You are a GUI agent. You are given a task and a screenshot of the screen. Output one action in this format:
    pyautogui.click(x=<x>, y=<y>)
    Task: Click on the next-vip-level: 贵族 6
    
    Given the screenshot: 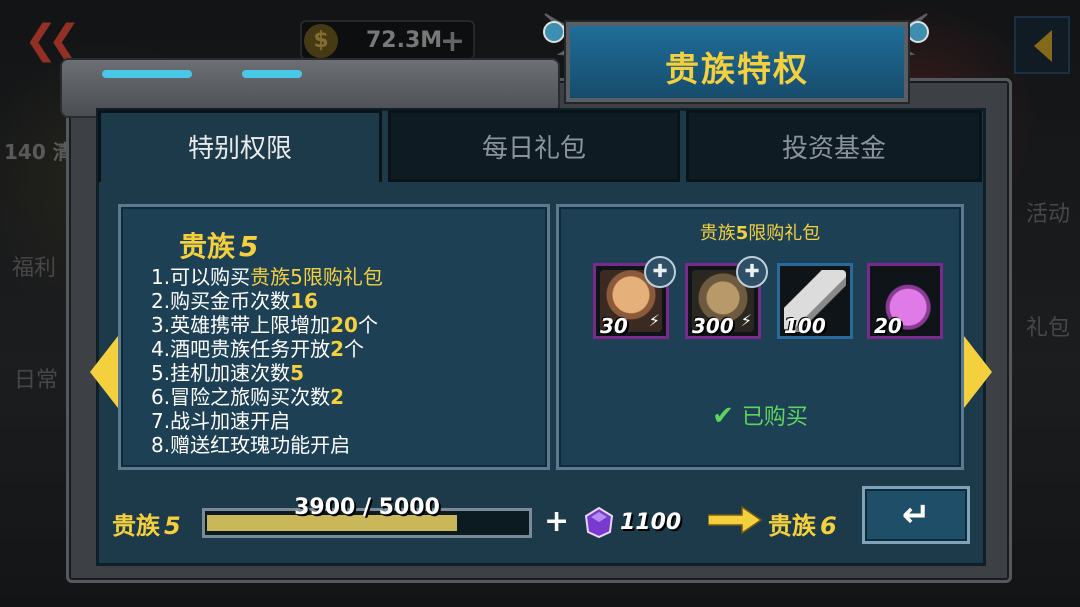 What is the action you would take?
    pyautogui.click(x=802, y=523)
    